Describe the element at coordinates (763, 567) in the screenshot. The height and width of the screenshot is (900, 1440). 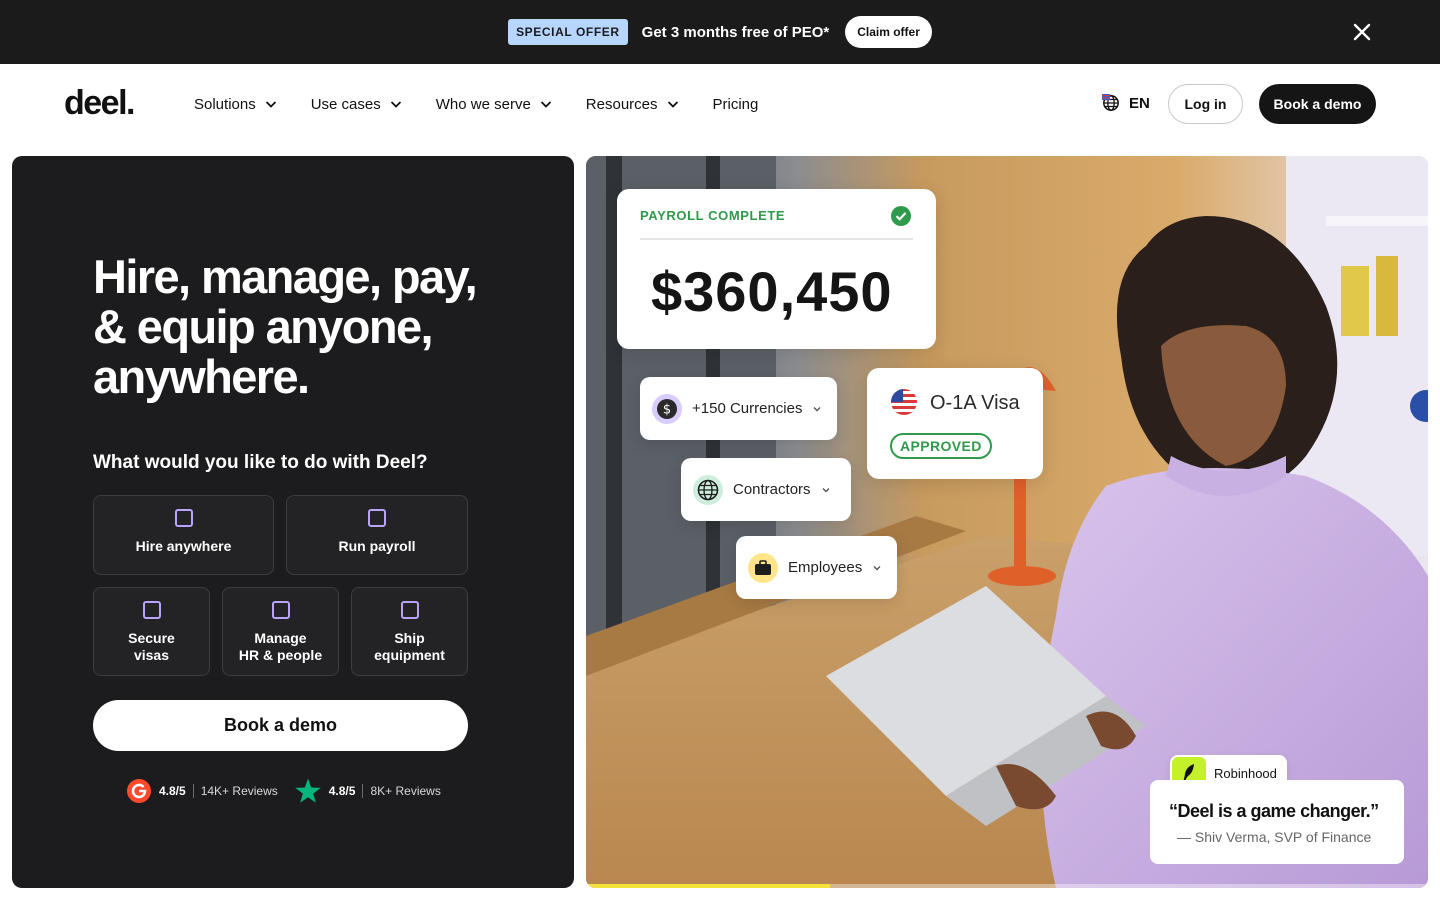
I see `briefcase-icon` at that location.